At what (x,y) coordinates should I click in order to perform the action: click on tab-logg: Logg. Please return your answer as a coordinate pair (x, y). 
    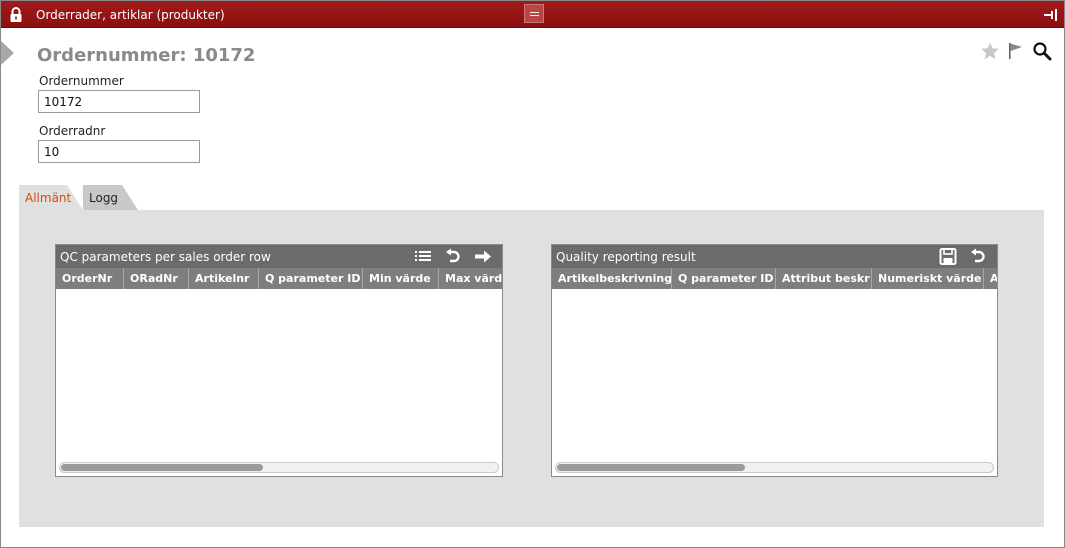
    Looking at the image, I should click on (110, 197).